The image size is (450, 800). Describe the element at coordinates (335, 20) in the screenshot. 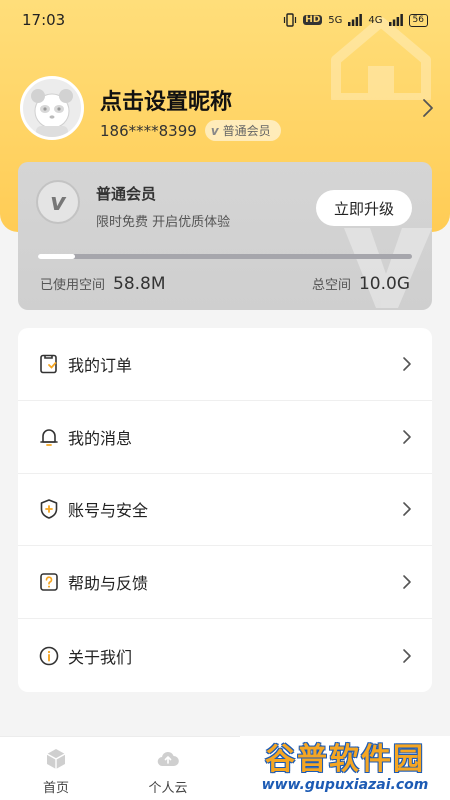

I see `network-5g: 5G` at that location.